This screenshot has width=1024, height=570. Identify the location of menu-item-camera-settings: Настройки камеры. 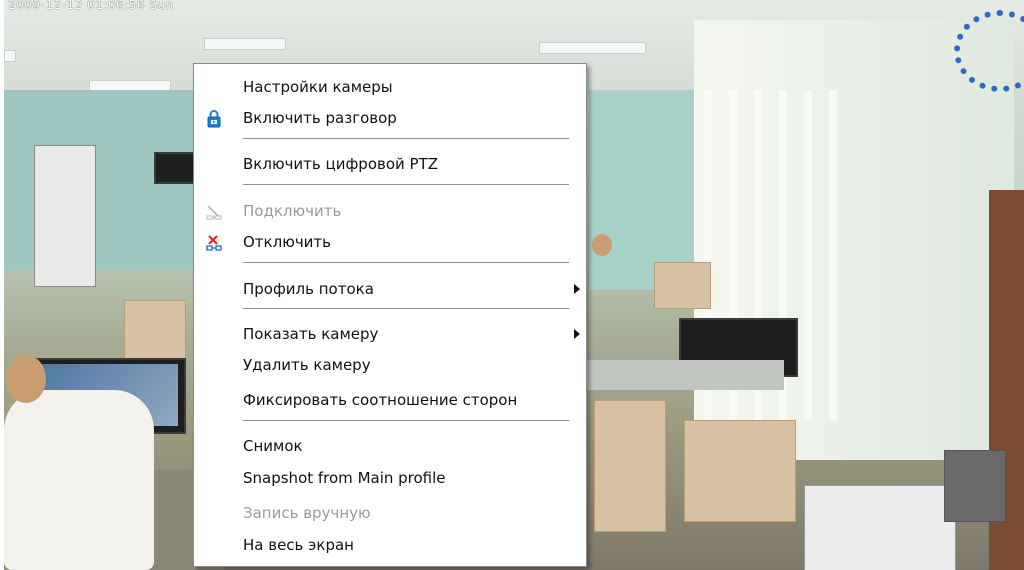
(390, 88).